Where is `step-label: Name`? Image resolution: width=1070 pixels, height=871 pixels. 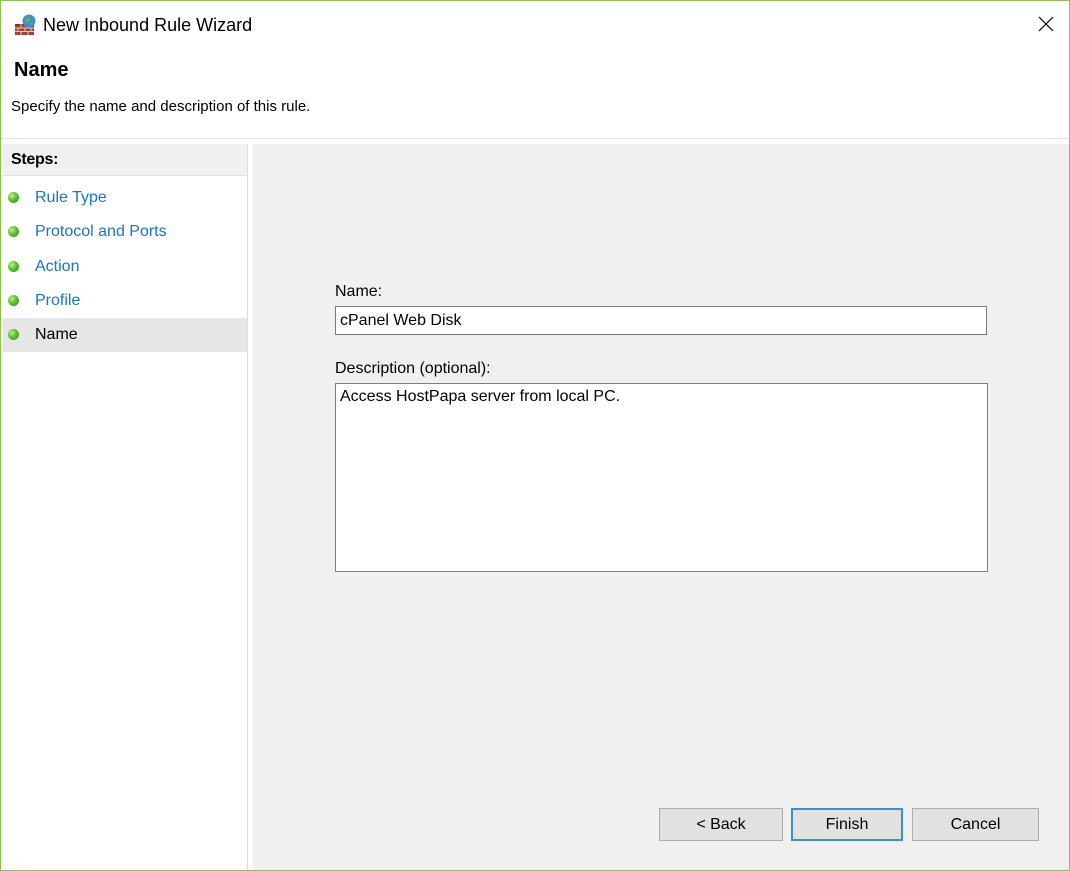
step-label: Name is located at coordinates (56, 334).